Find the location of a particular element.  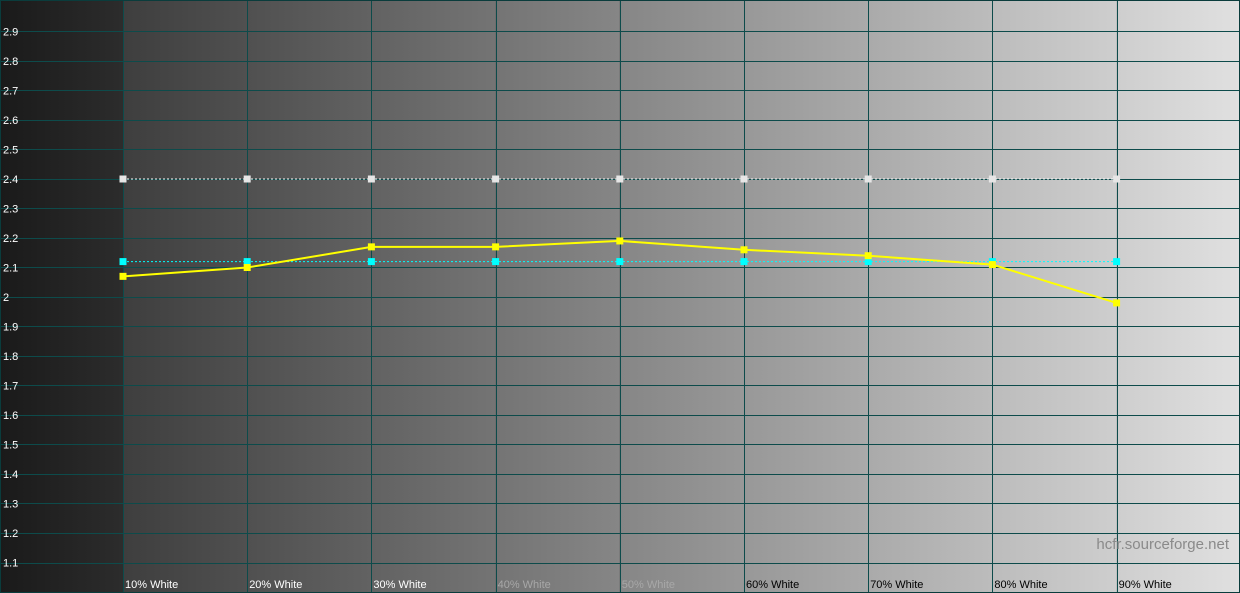

y-tick-label: 2.9 is located at coordinates (10, 33).